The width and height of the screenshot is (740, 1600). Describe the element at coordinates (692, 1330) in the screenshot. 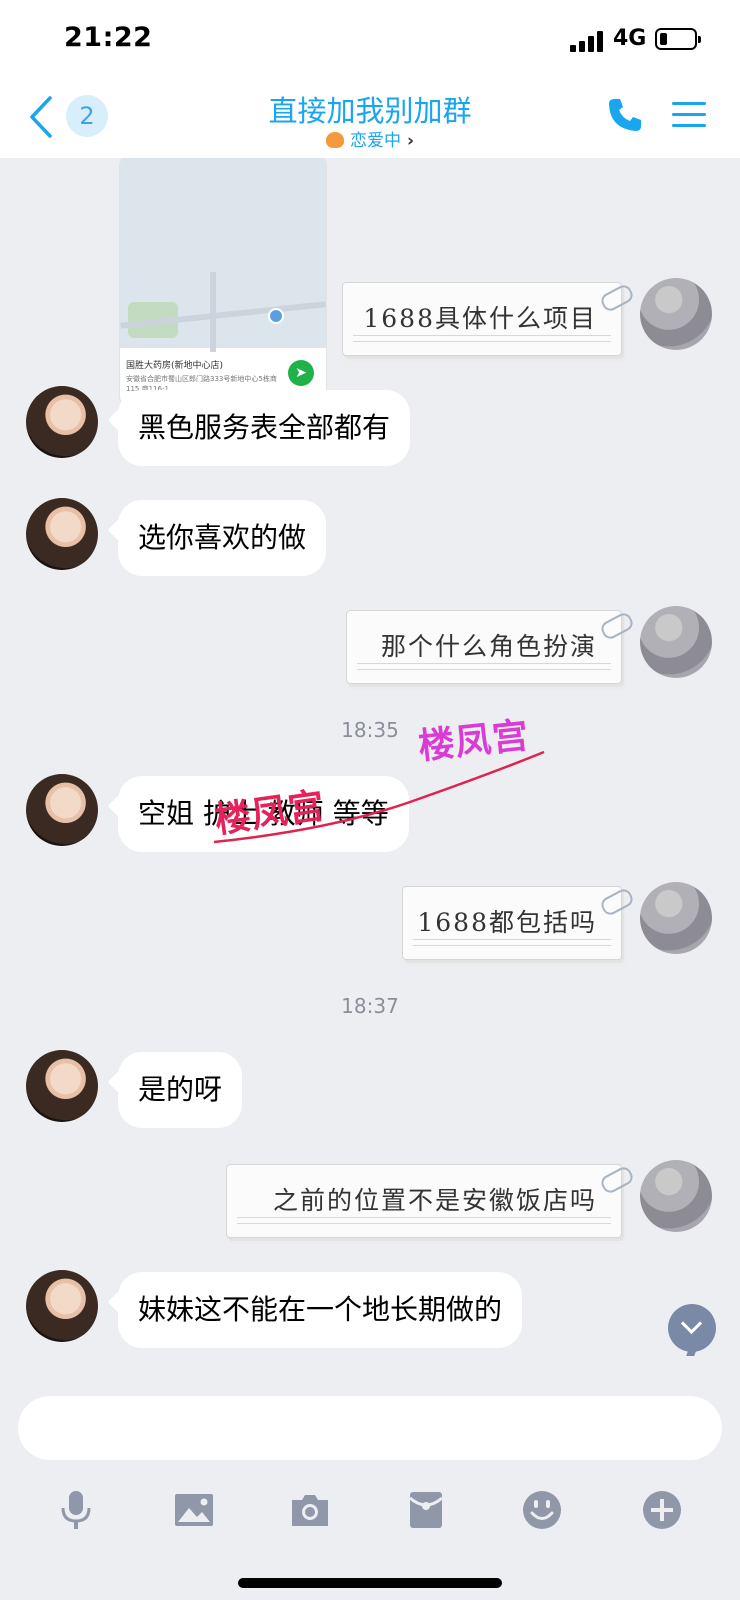

I see `scroll-to-bottom-icon` at that location.